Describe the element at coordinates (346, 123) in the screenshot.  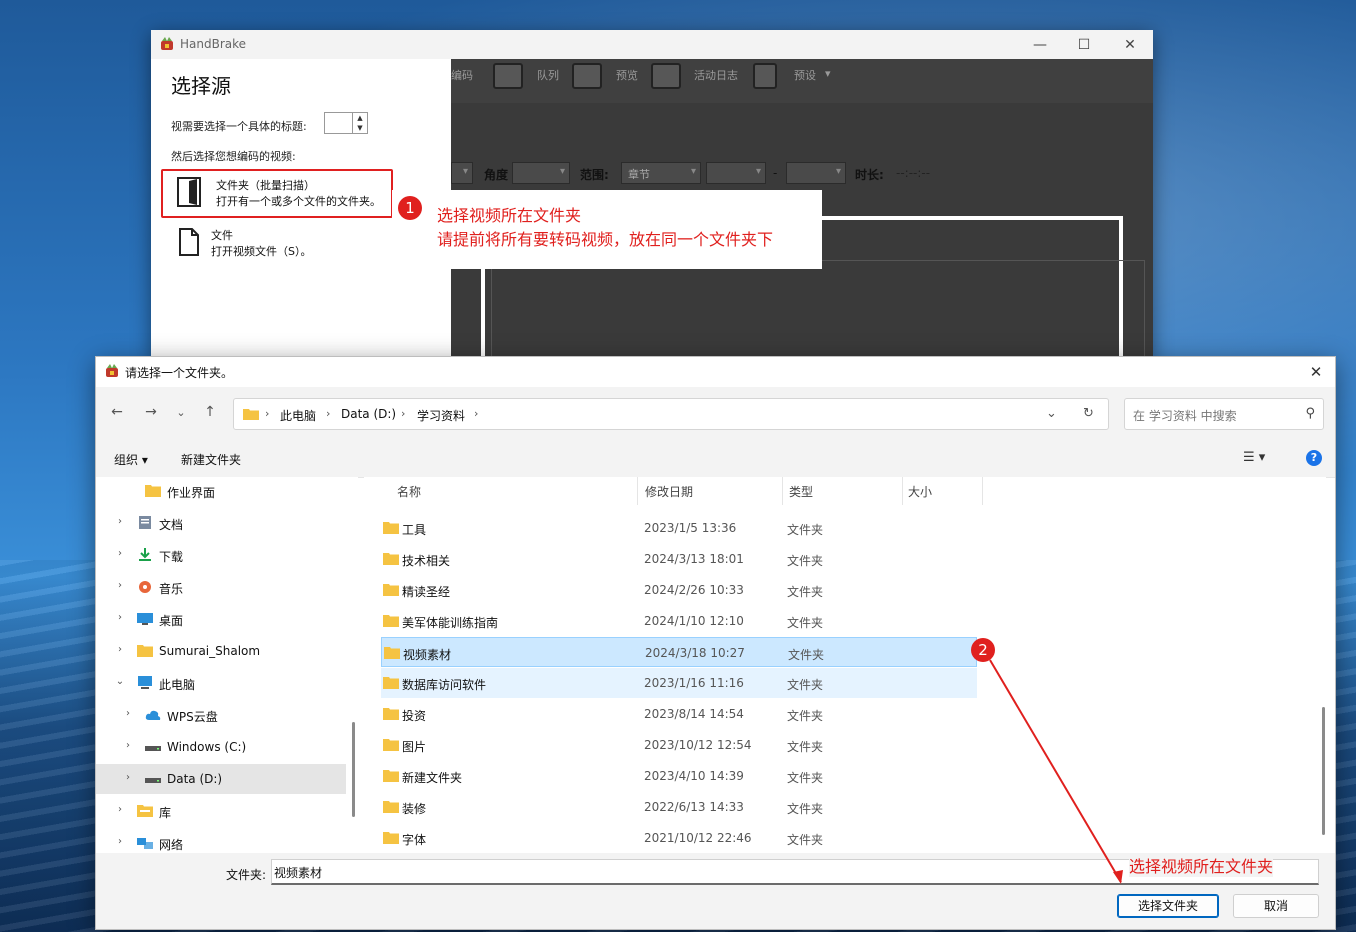
I see `title-spinner: ▲ ▼` at that location.